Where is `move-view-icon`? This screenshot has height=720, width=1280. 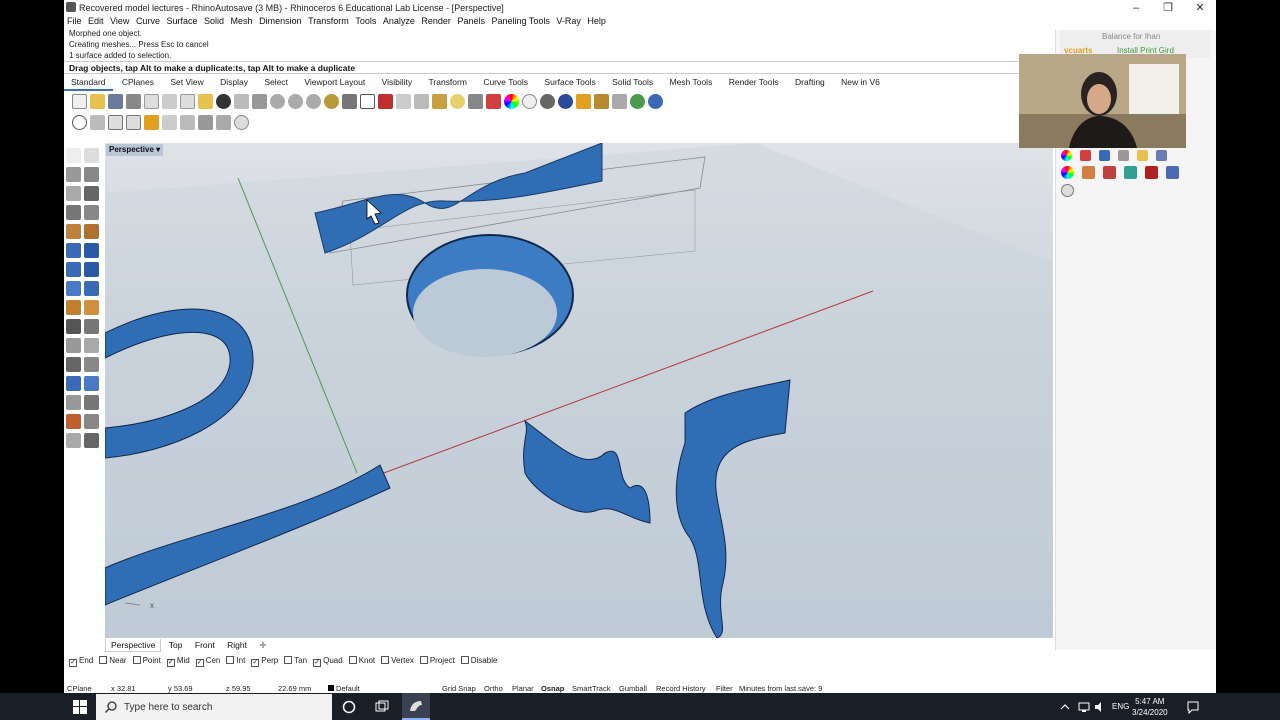
move-view-icon is located at coordinates (259, 101).